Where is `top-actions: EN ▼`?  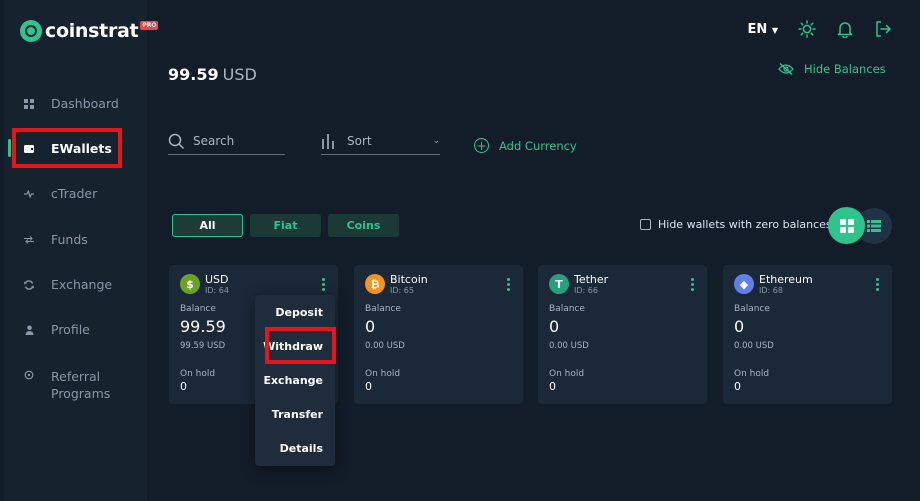
top-actions: EN ▼ is located at coordinates (820, 29).